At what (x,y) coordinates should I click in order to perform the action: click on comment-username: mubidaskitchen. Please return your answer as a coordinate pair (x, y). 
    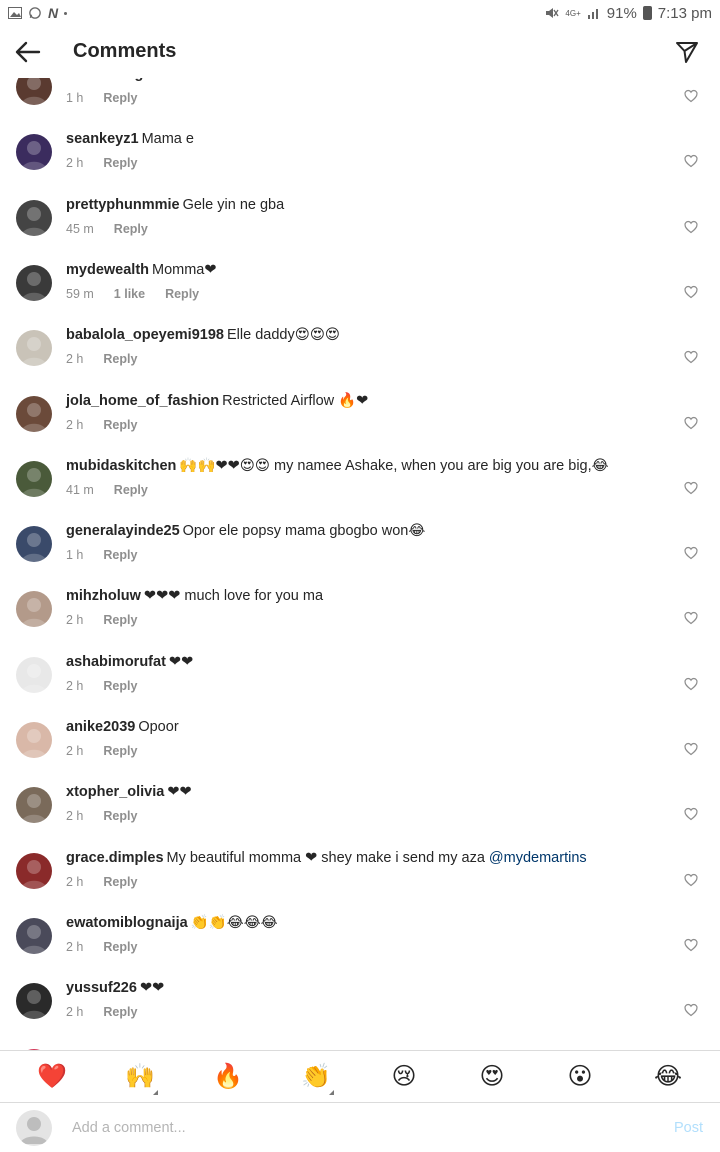
    Looking at the image, I should click on (121, 466).